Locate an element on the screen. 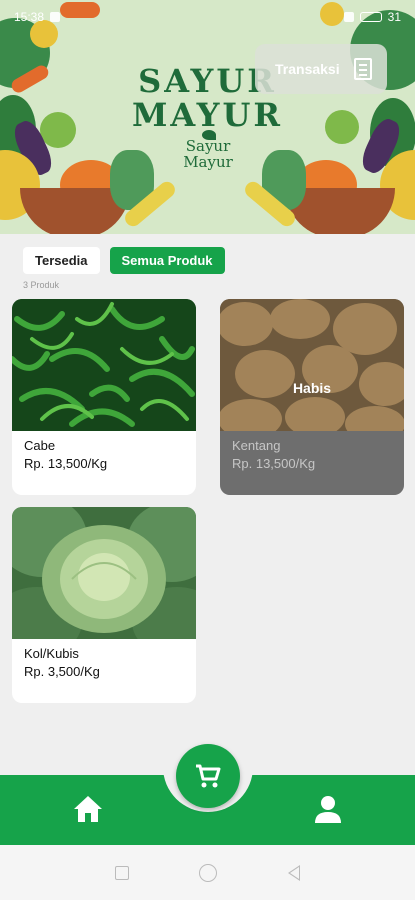  product-name: Kol/Kubis is located at coordinates (51, 653).